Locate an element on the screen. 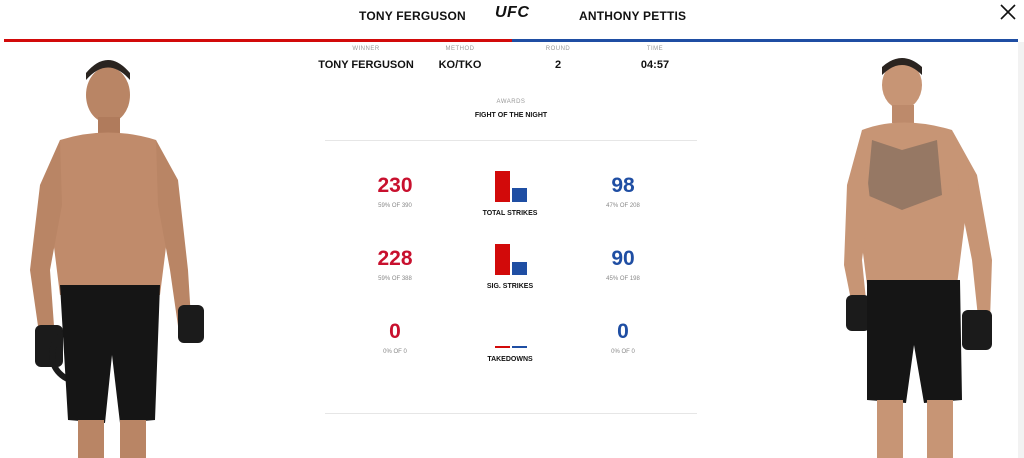 This screenshot has height=458, width=1024. winner-value: TONY FERGUSON is located at coordinates (366, 65).